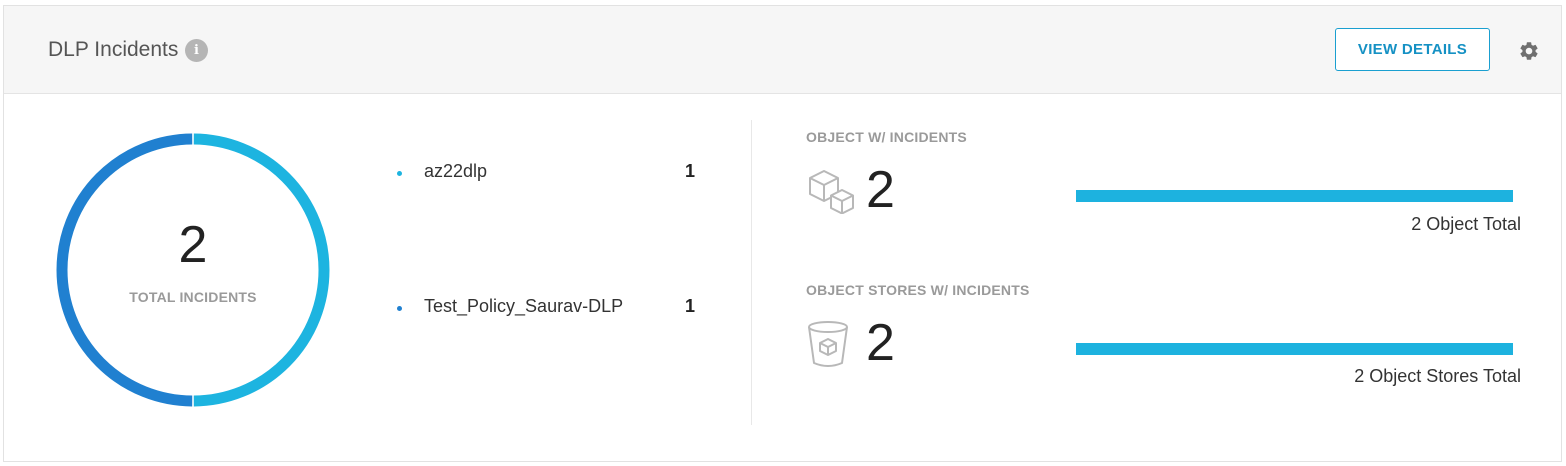  I want to click on card-title: DLP Incidents, so click(113, 49).